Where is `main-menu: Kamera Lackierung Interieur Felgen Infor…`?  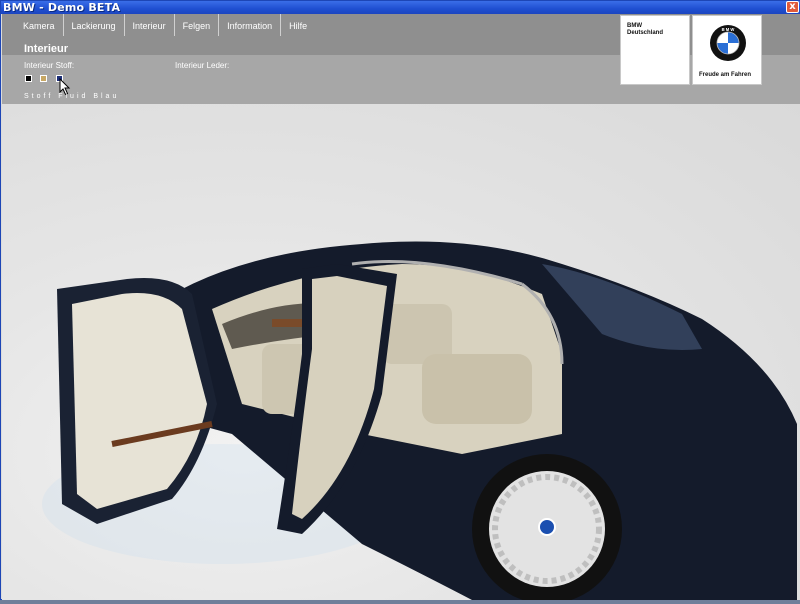 main-menu: Kamera Lackierung Interieur Felgen Infor… is located at coordinates (165, 27).